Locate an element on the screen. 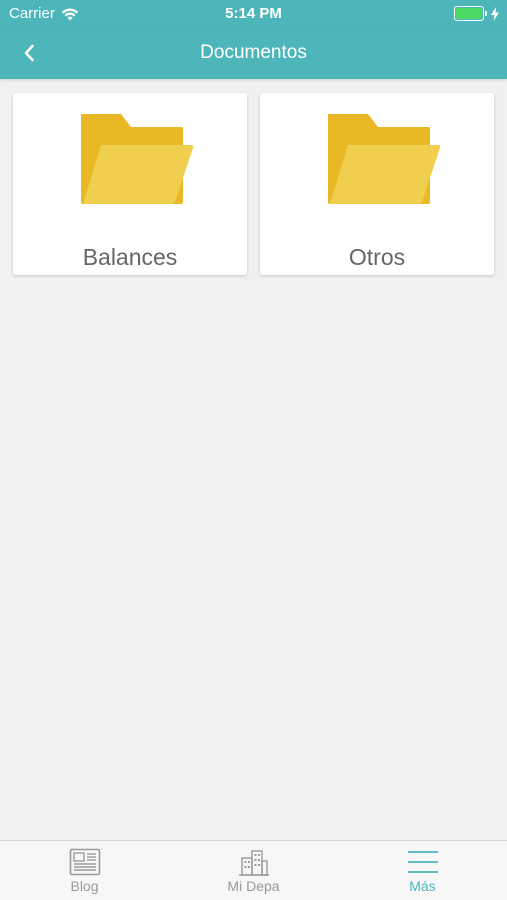 The height and width of the screenshot is (900, 507). hamburger-menu-icon is located at coordinates (422, 862).